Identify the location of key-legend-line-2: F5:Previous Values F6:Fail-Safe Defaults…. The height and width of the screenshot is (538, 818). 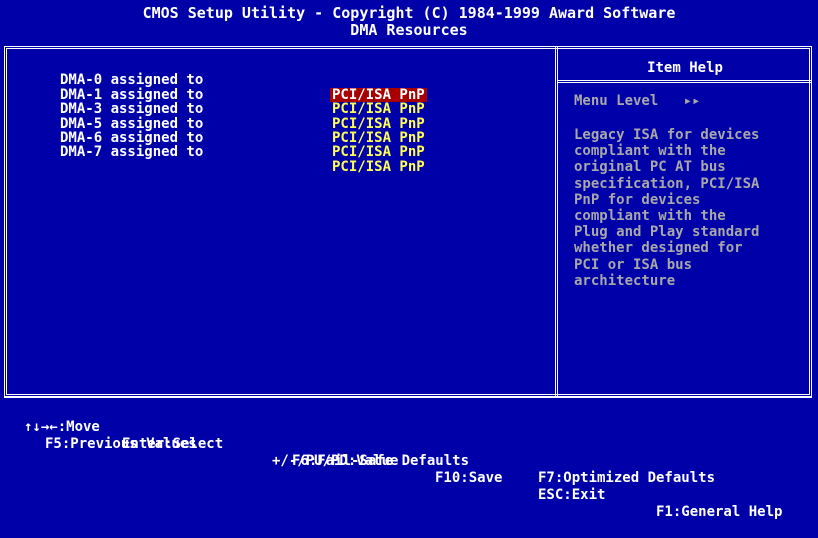
(409, 452).